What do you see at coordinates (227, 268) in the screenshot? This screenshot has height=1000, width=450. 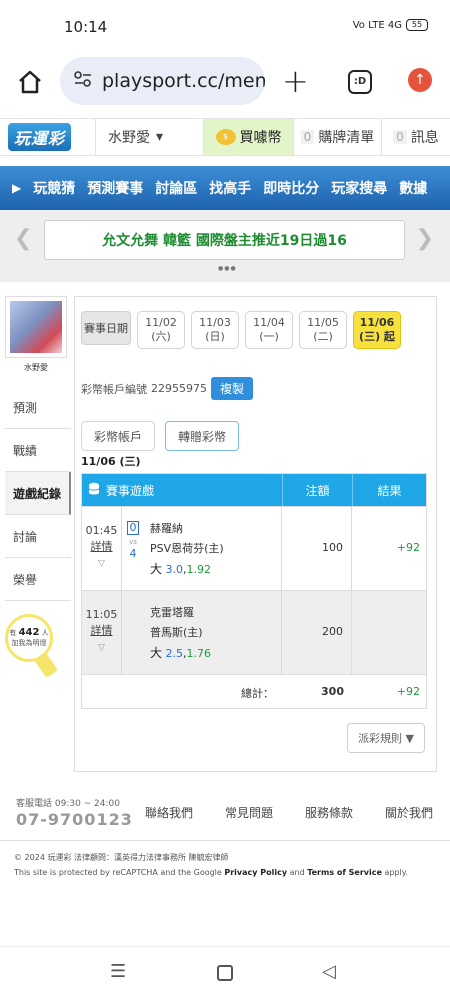 I see `carousel-dots: ●●●` at bounding box center [227, 268].